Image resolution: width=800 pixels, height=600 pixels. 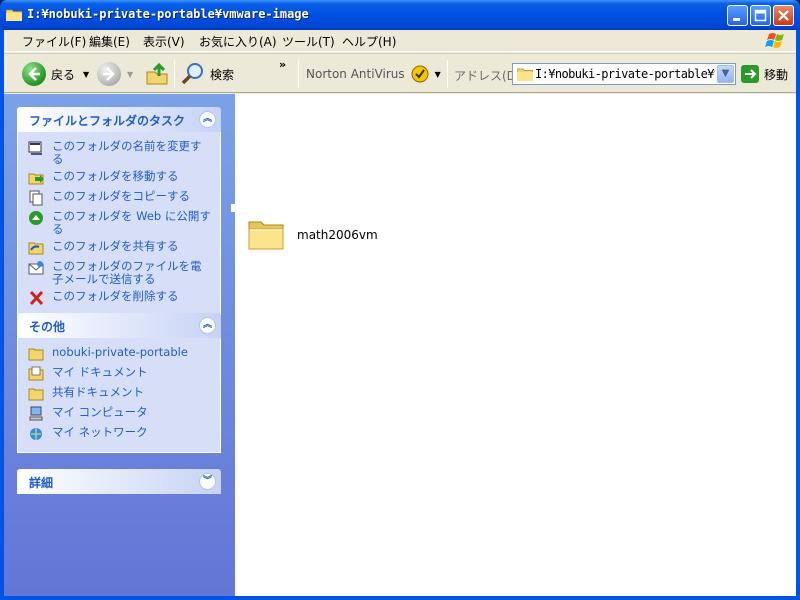 What do you see at coordinates (120, 153) in the screenshot?
I see `task-rename-folder: このフォルダの名前を変更する` at bounding box center [120, 153].